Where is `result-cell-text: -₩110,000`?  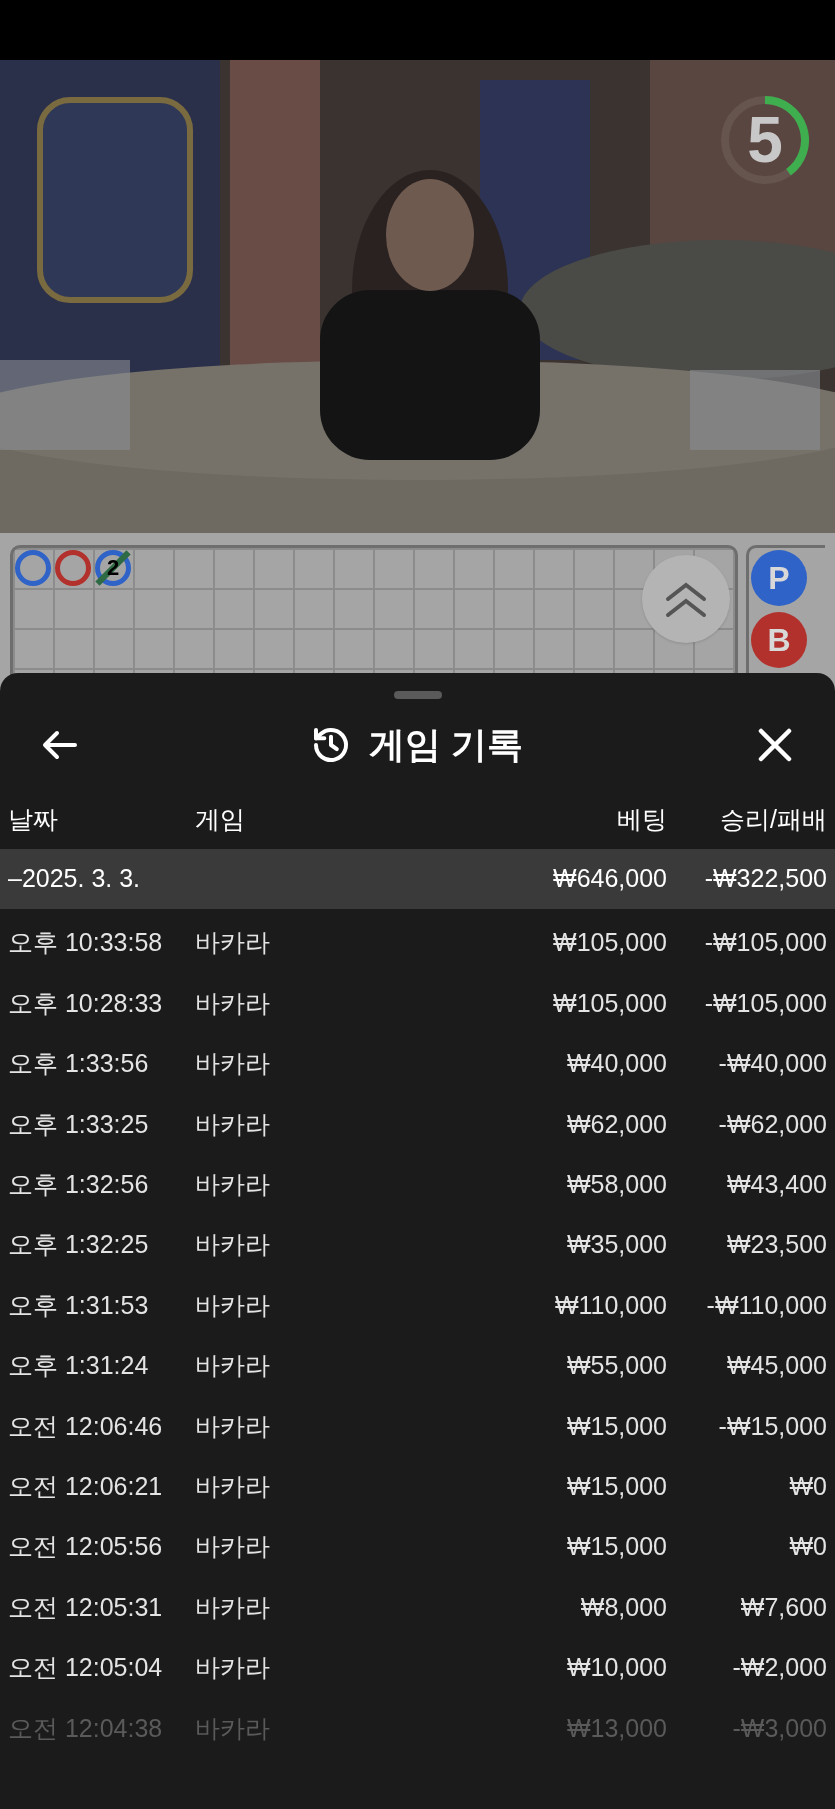 result-cell-text: -₩110,000 is located at coordinates (766, 1305).